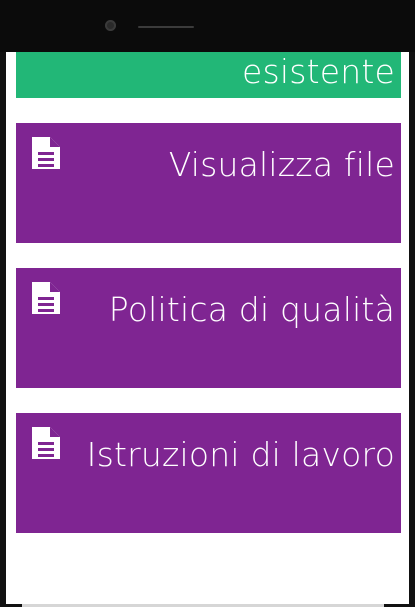 This screenshot has height=607, width=415. Describe the element at coordinates (251, 309) in the screenshot. I see `tile-label: Politica di qualità` at that location.